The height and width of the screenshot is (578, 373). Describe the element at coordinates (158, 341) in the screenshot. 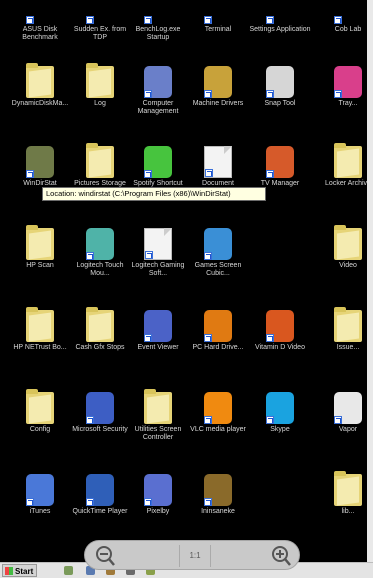

I see `desktop-icon-event-viewer: Event Viewer` at that location.